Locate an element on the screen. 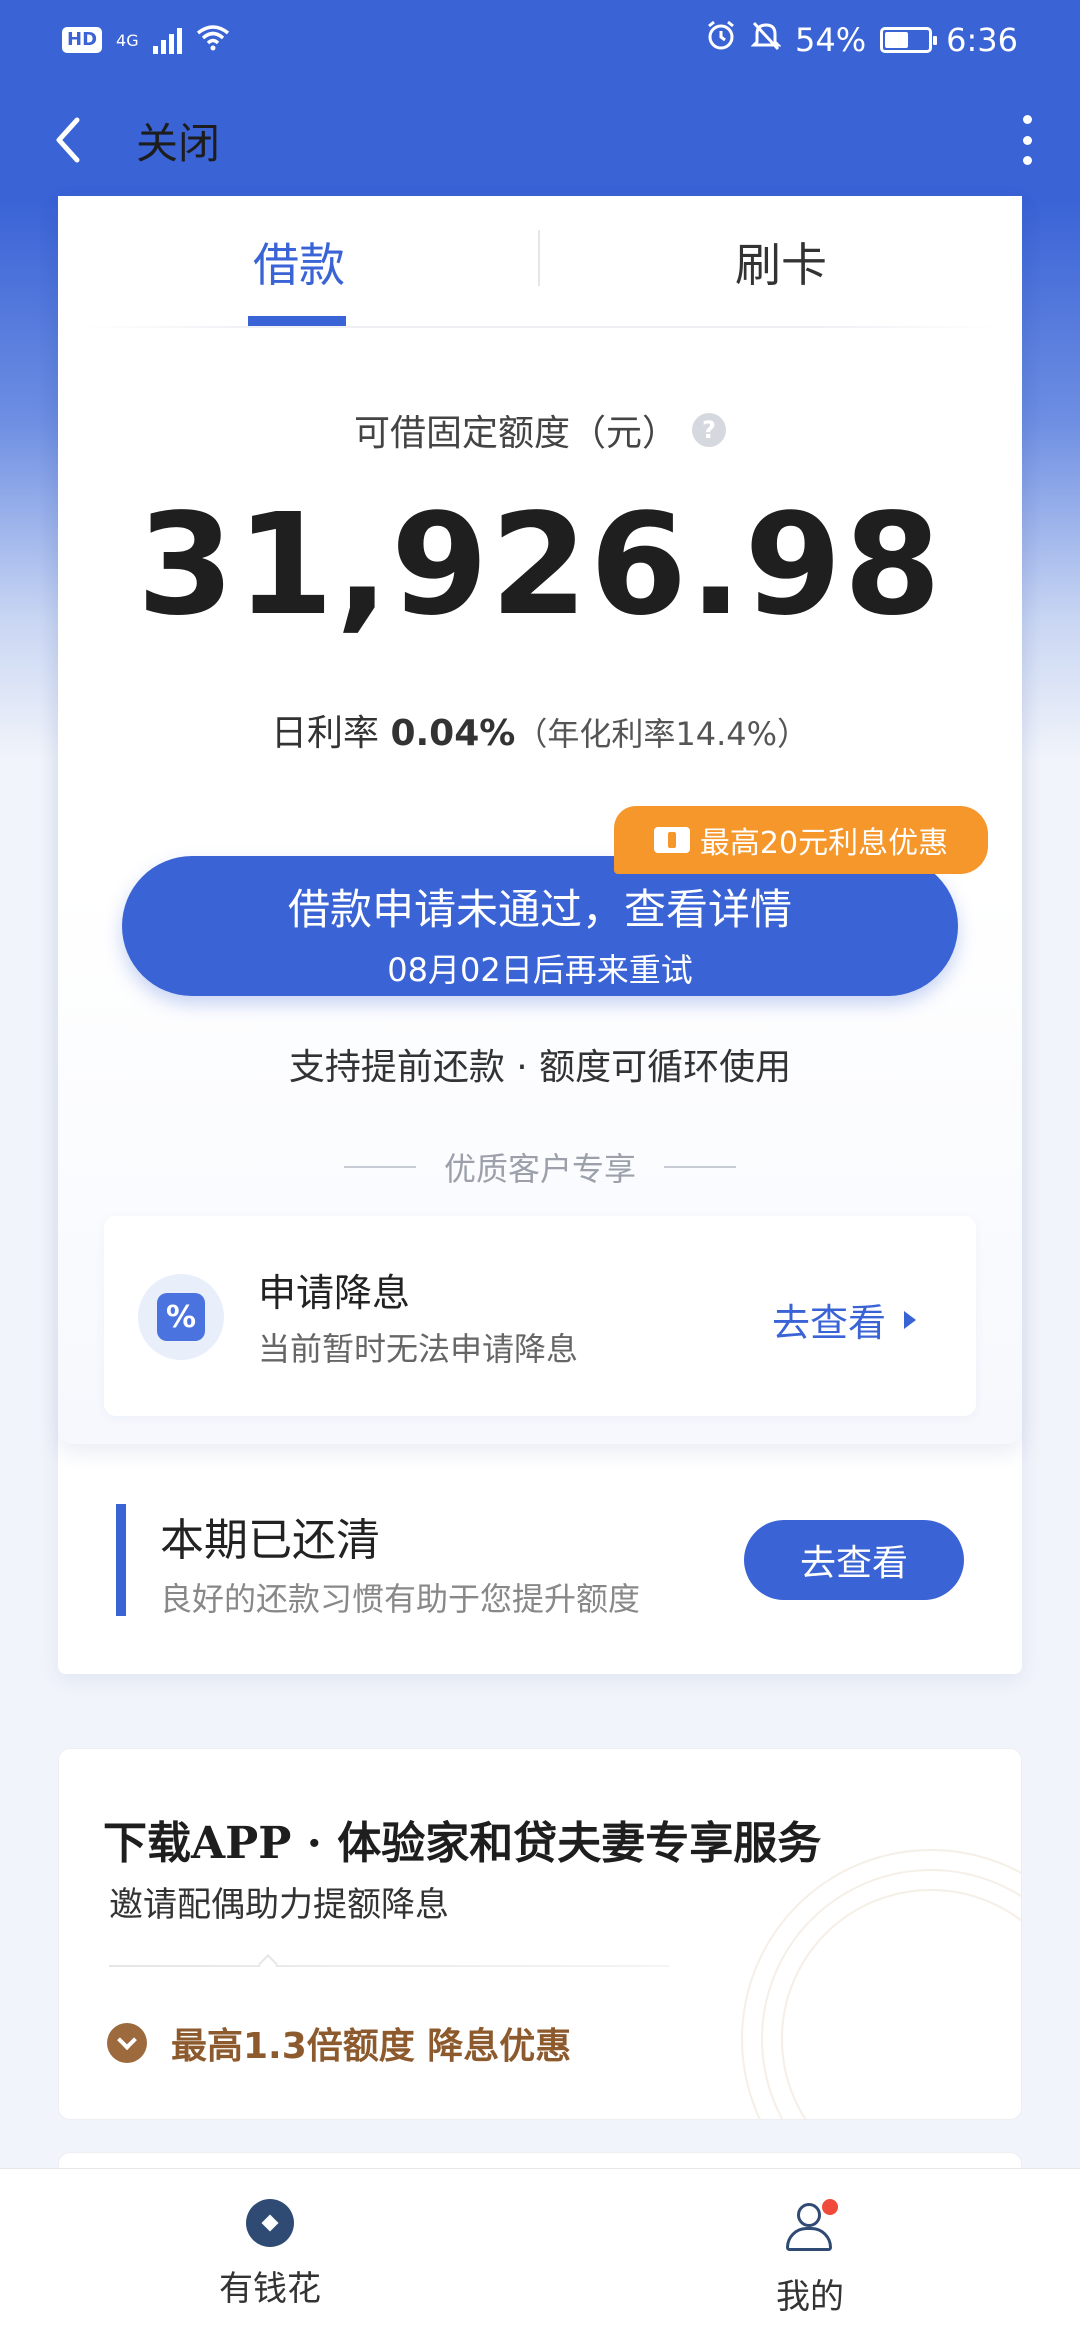  bottom-nav-mine-label: 我的 is located at coordinates (810, 2297).